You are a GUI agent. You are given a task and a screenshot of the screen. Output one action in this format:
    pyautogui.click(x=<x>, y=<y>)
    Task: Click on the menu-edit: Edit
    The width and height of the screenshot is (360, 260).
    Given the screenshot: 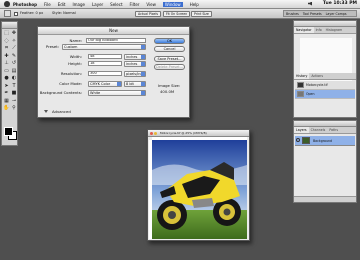 What is the action you would take?
    pyautogui.click(x=62, y=4)
    